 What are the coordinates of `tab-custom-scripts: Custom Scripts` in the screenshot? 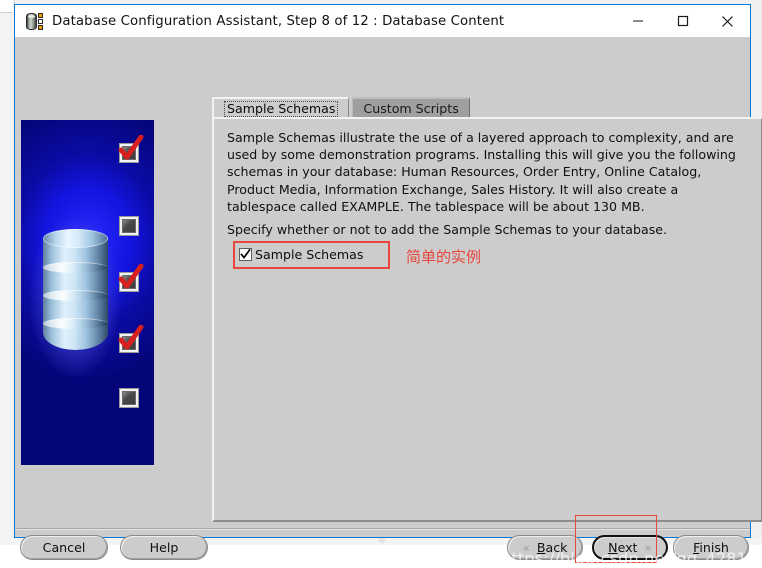 It's located at (411, 107).